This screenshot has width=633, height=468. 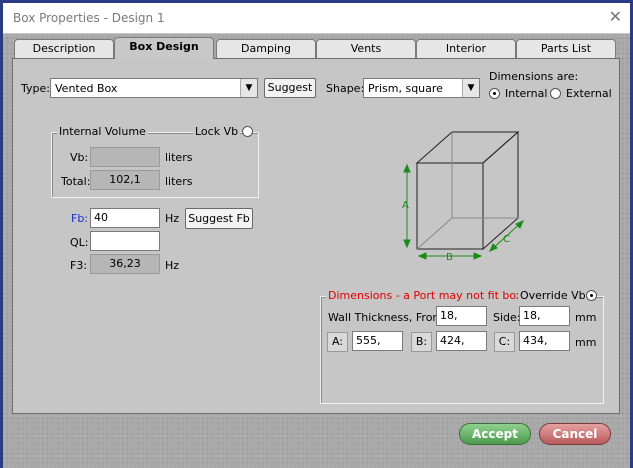 What do you see at coordinates (504, 342) in the screenshot?
I see `dim-c-button: C:` at bounding box center [504, 342].